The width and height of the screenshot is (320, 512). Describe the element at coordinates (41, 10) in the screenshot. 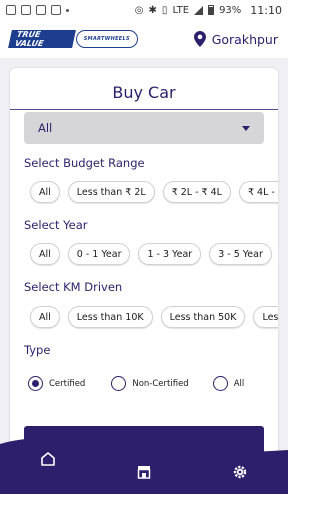

I see `app-icon` at that location.